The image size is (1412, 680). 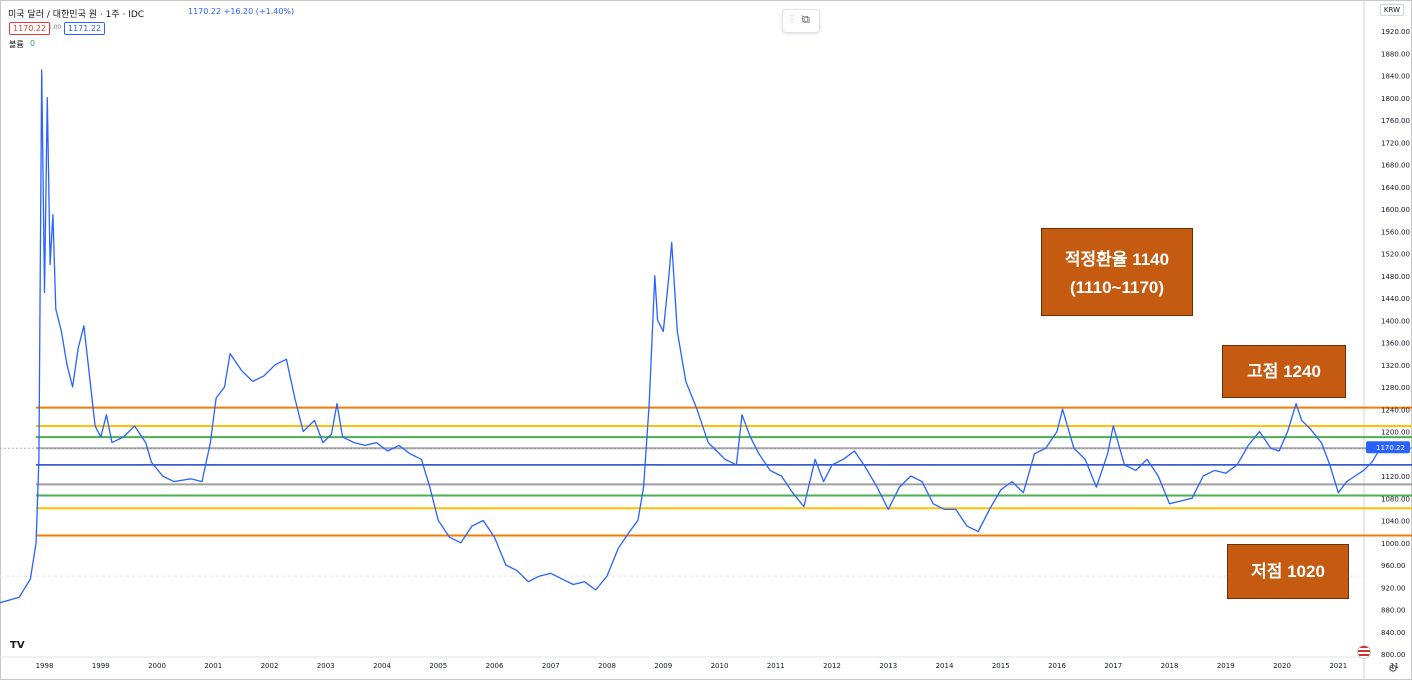 What do you see at coordinates (1395, 544) in the screenshot?
I see `y-tick-label: 1000.00` at bounding box center [1395, 544].